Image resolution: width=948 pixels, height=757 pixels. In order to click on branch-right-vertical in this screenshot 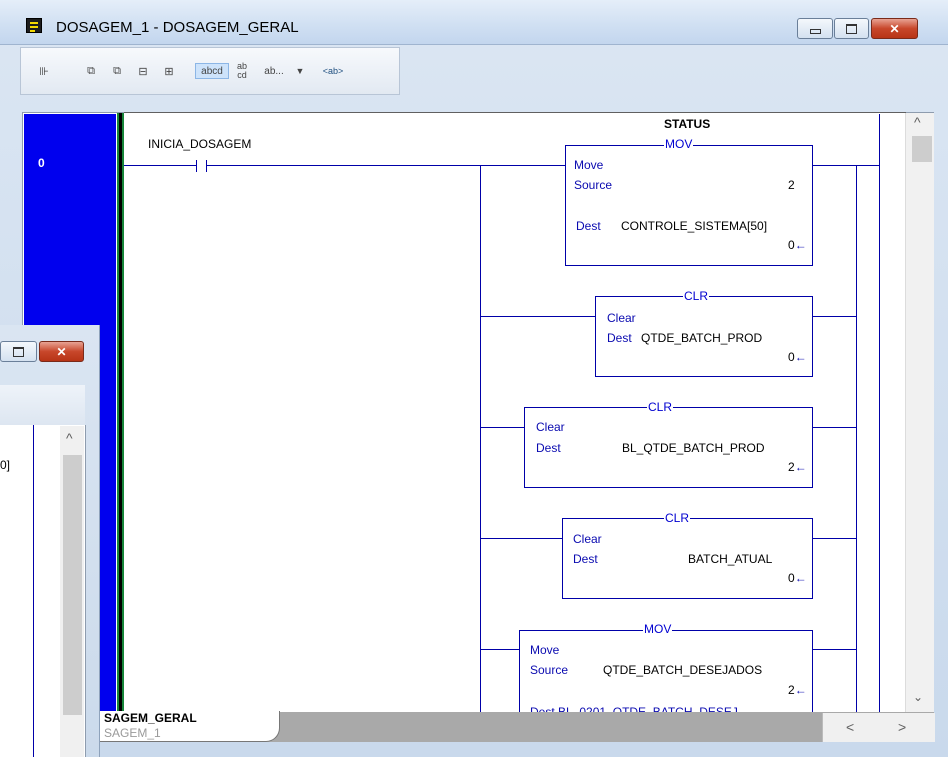, I will do `click(856, 438)`.